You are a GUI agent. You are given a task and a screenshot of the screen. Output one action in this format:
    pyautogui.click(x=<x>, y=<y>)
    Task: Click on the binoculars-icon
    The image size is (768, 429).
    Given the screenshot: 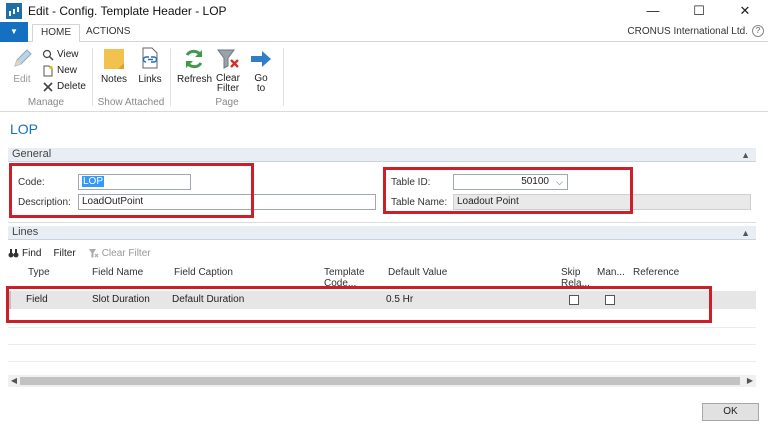 What is the action you would take?
    pyautogui.click(x=13, y=253)
    